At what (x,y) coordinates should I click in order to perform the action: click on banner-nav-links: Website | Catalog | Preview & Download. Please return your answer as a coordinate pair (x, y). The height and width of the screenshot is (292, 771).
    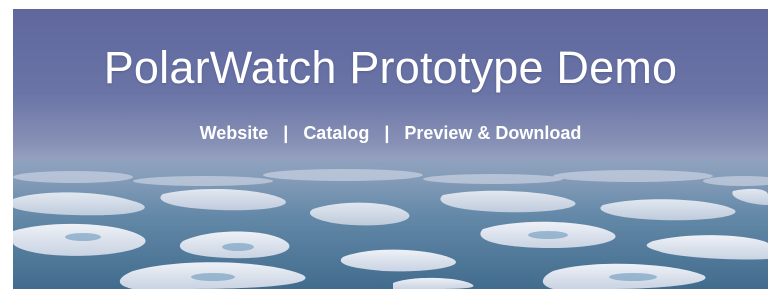
    Looking at the image, I should click on (390, 133).